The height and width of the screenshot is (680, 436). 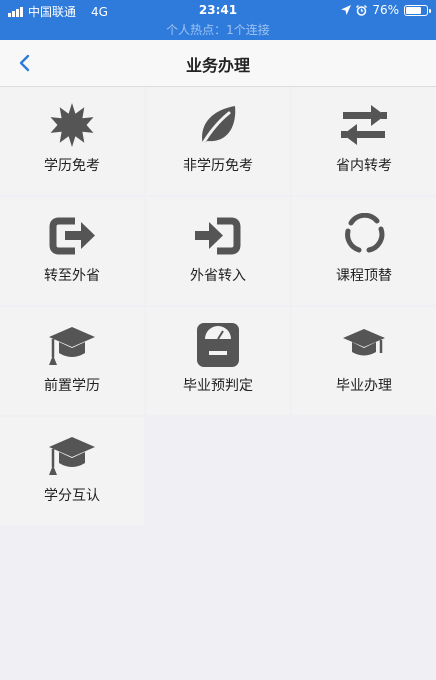 I want to click on navbar: 业务办理, so click(x=218, y=63).